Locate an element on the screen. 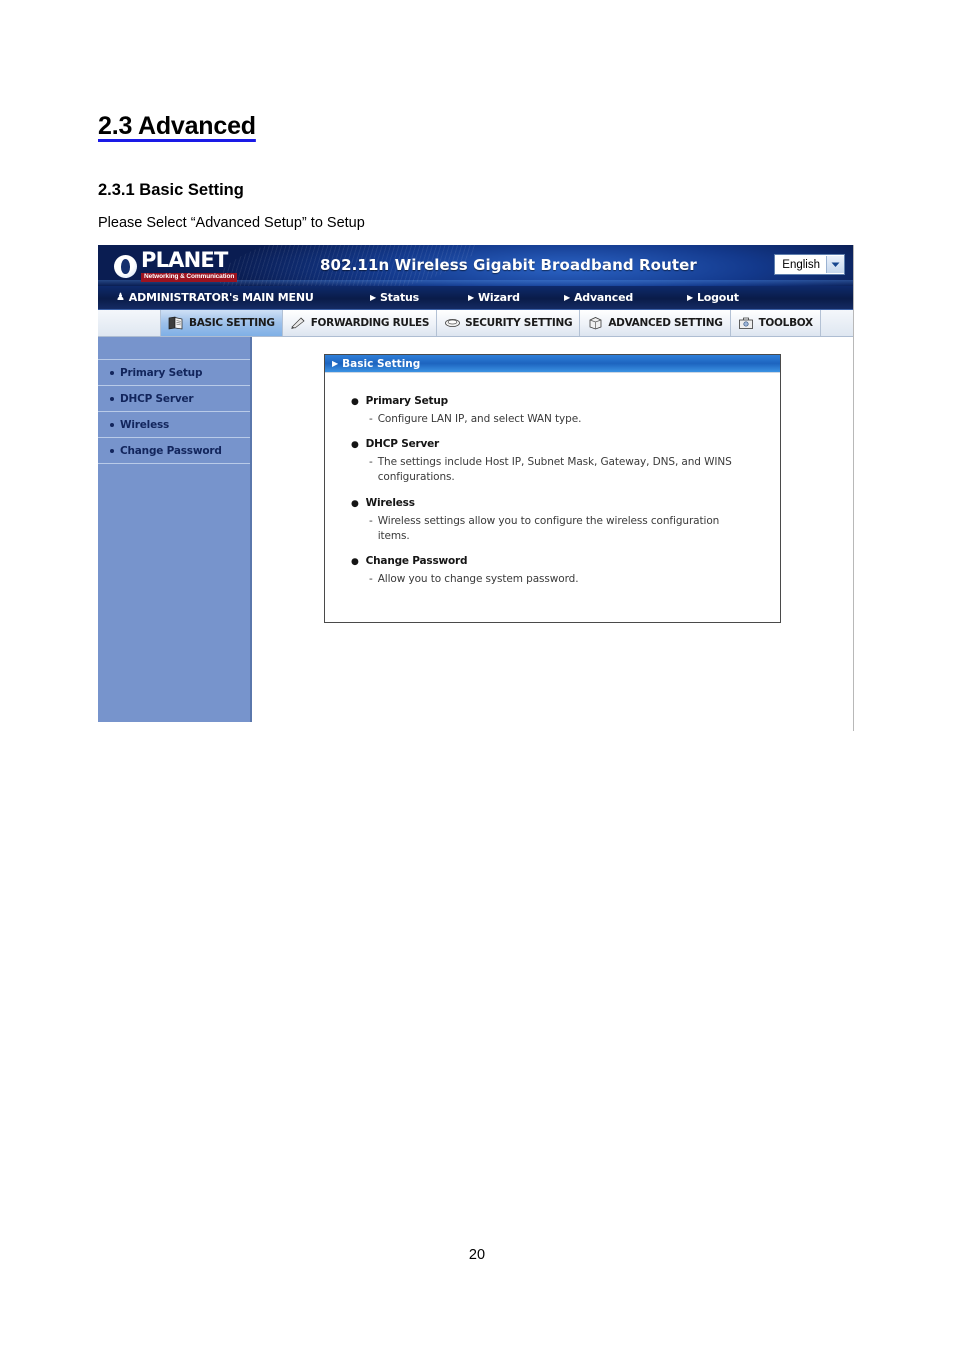 The width and height of the screenshot is (954, 1350). nav-item-wizard: ▶ Wizard is located at coordinates (494, 297).